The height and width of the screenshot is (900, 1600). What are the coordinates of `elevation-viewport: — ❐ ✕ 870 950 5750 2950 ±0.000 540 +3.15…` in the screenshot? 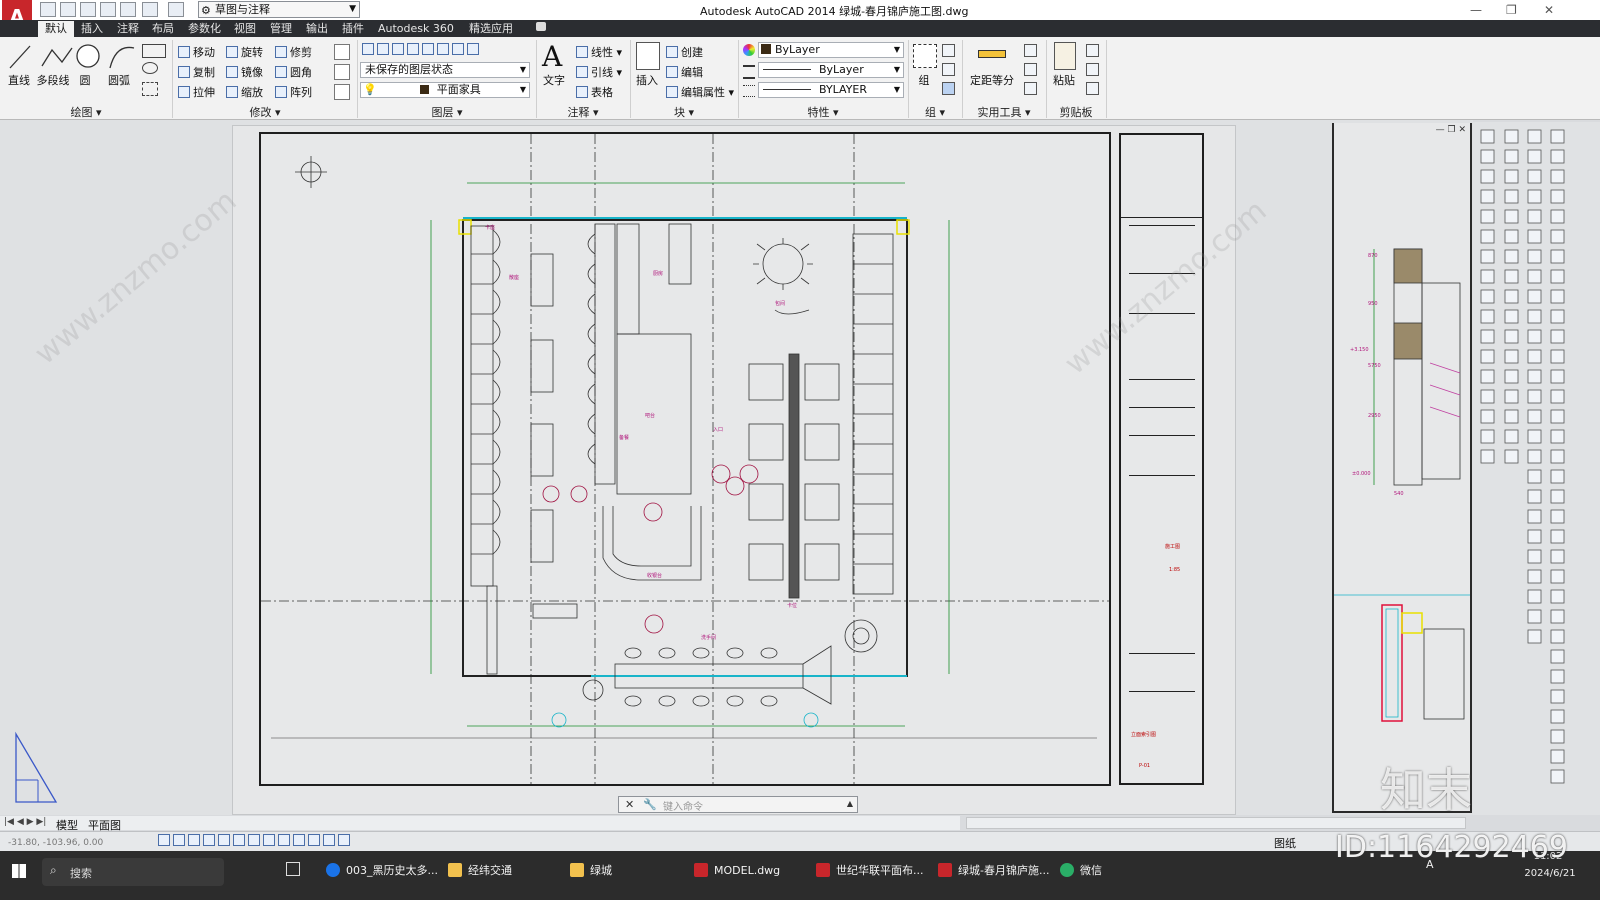 It's located at (1402, 468).